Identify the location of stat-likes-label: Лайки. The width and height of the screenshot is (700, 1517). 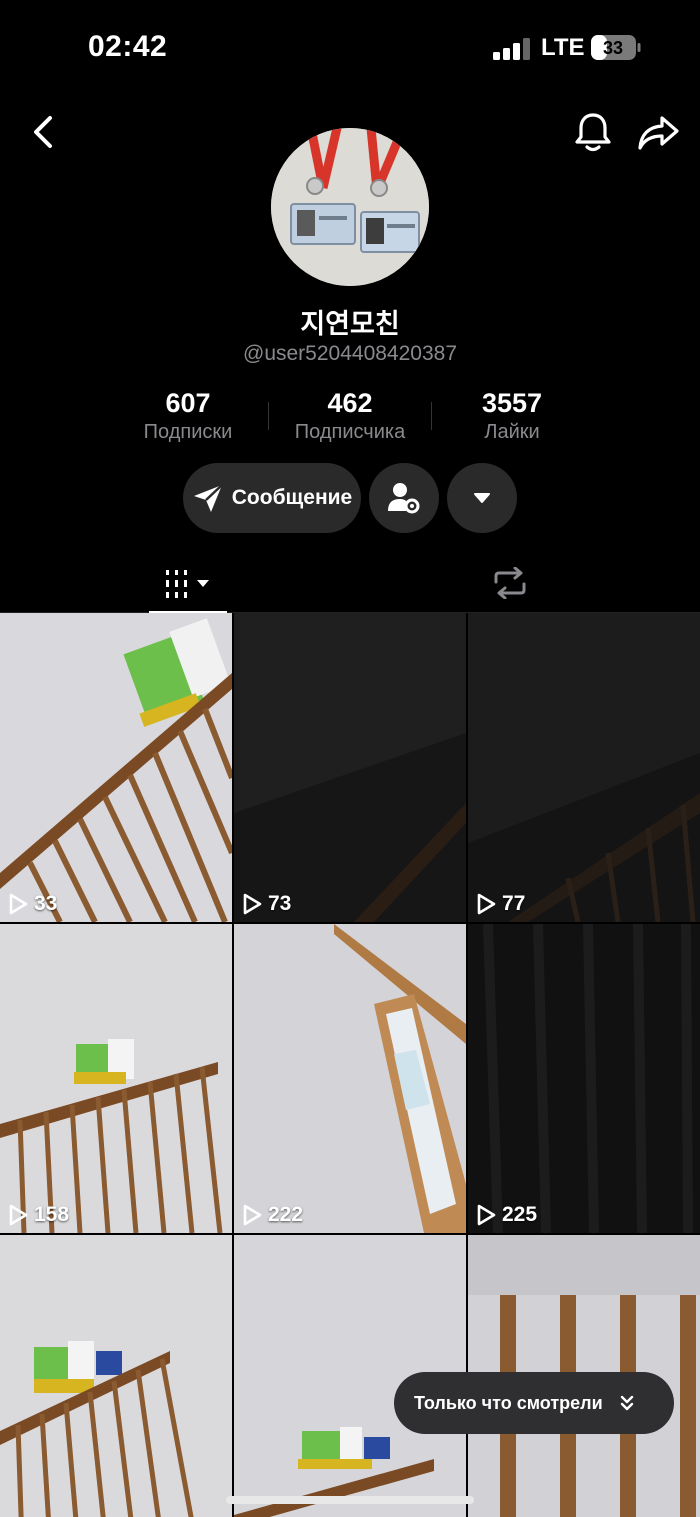
(512, 432).